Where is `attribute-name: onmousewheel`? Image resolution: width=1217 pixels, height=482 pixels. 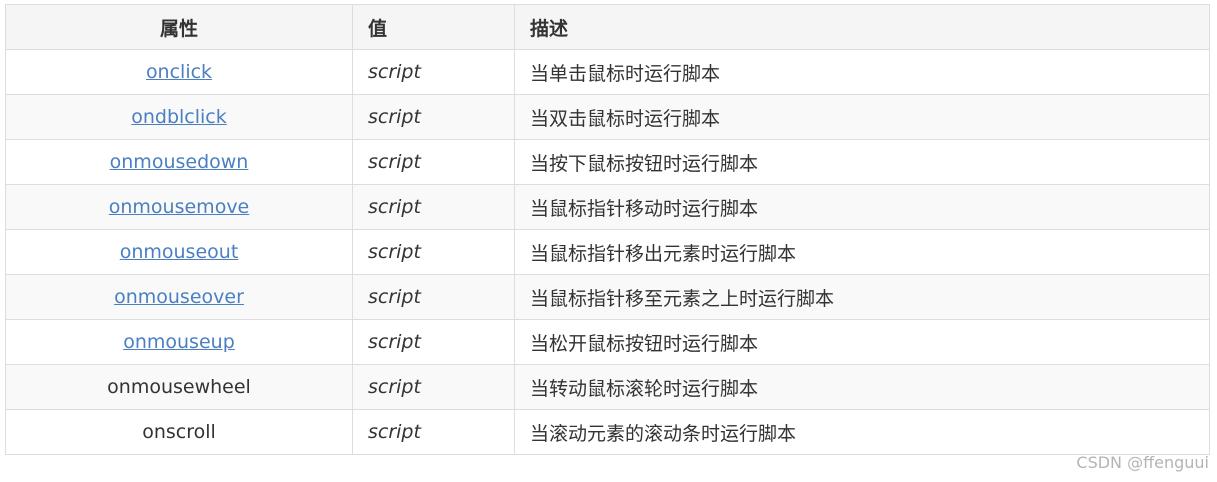 attribute-name: onmousewheel is located at coordinates (179, 387).